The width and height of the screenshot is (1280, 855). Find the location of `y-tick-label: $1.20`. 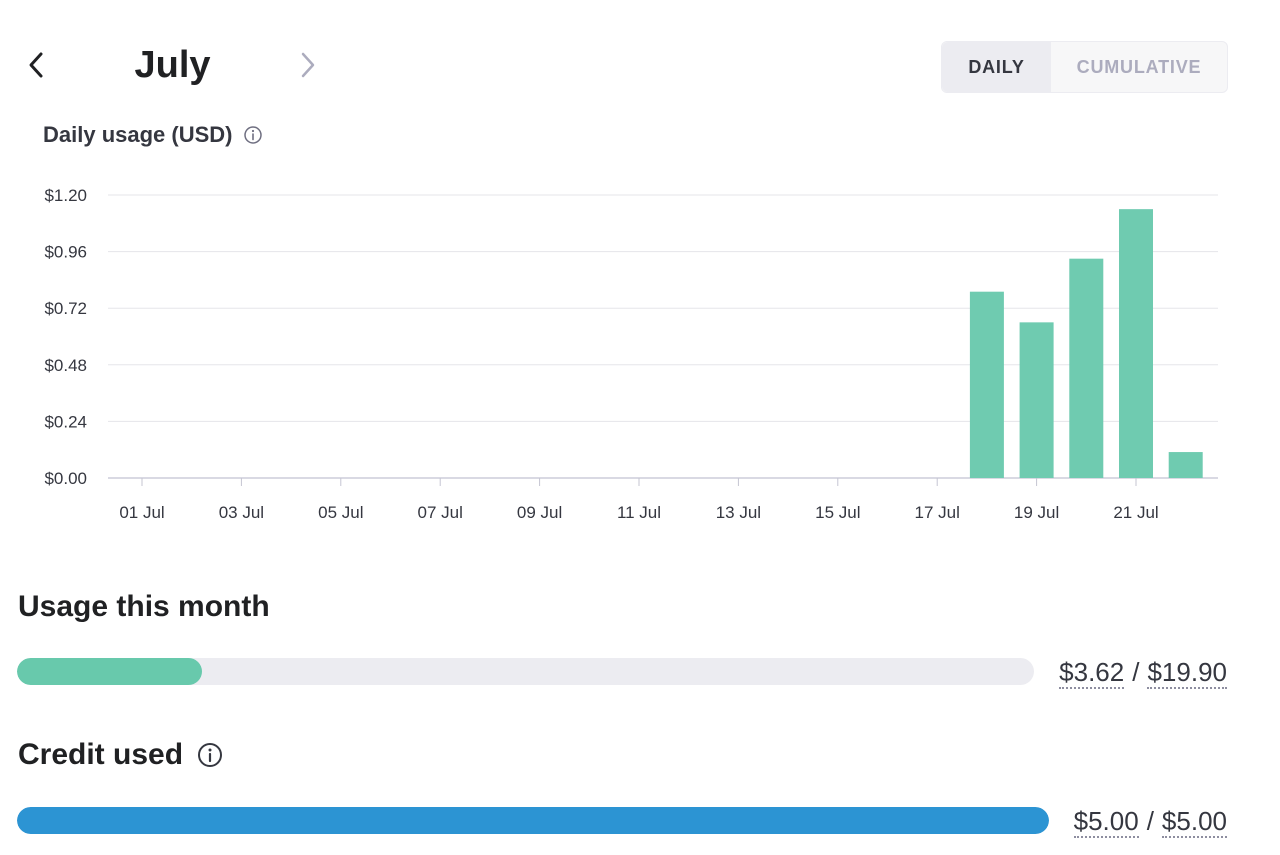

y-tick-label: $1.20 is located at coordinates (65, 195).